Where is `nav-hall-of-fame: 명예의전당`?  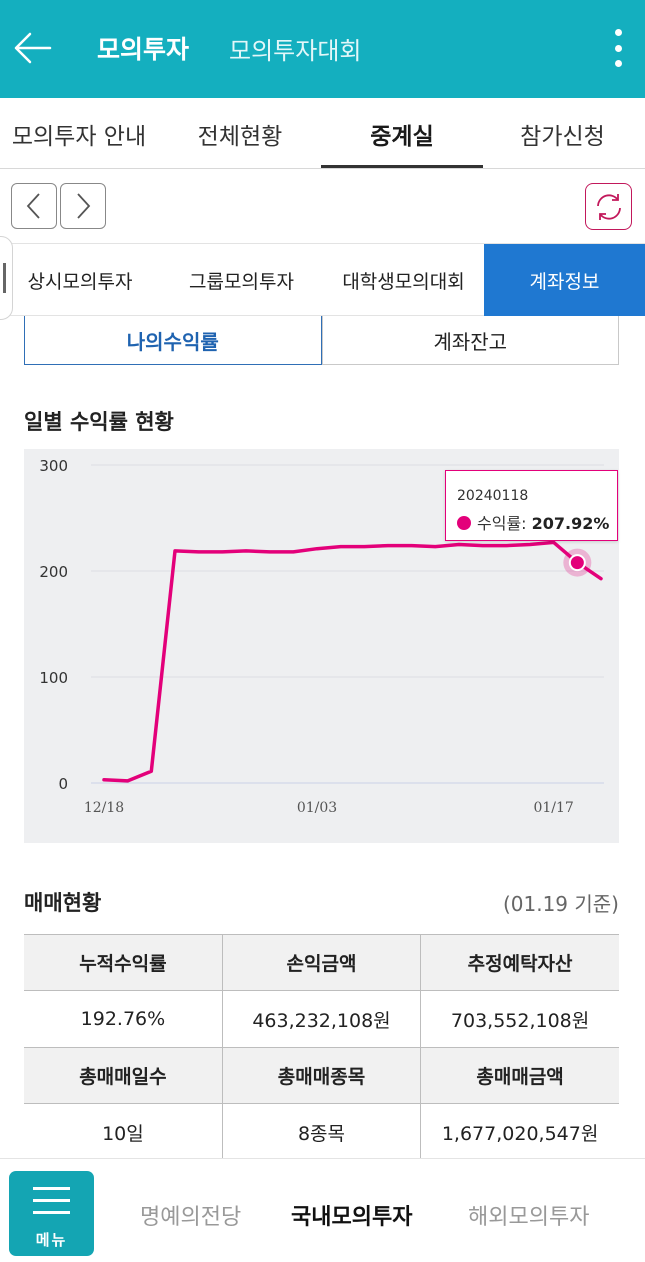
nav-hall-of-fame: 명예의전당 is located at coordinates (190, 1215).